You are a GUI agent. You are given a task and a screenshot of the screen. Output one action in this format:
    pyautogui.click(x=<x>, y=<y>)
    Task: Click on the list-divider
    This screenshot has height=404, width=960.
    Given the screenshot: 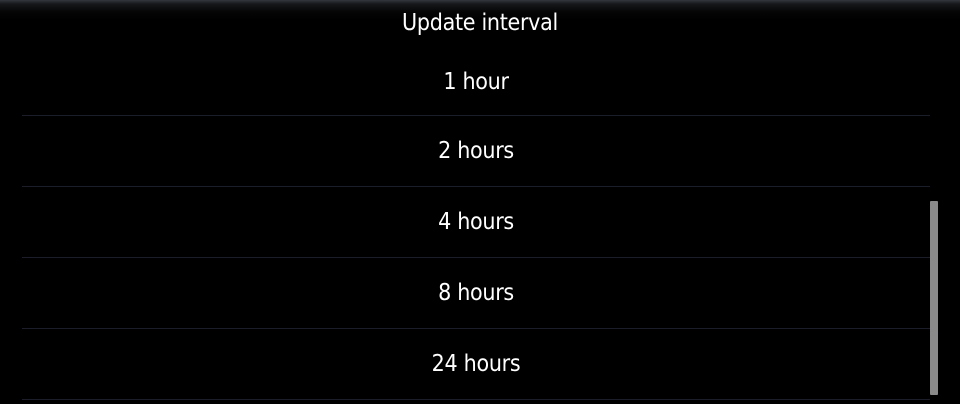 What is the action you would take?
    pyautogui.click(x=476, y=399)
    